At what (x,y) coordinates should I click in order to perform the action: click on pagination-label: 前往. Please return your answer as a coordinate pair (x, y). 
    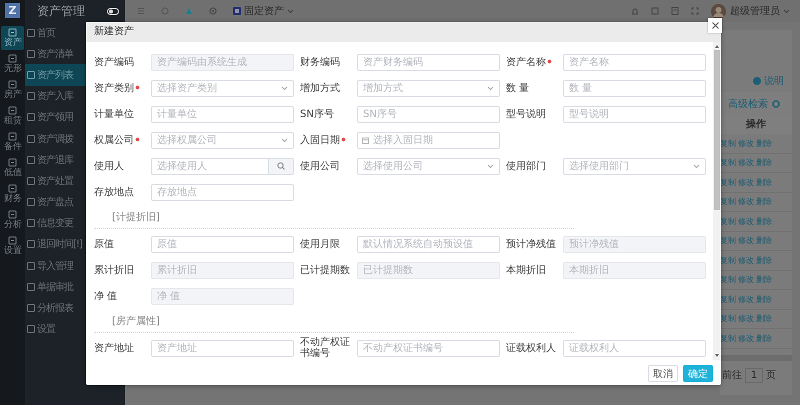
    Looking at the image, I should click on (732, 375).